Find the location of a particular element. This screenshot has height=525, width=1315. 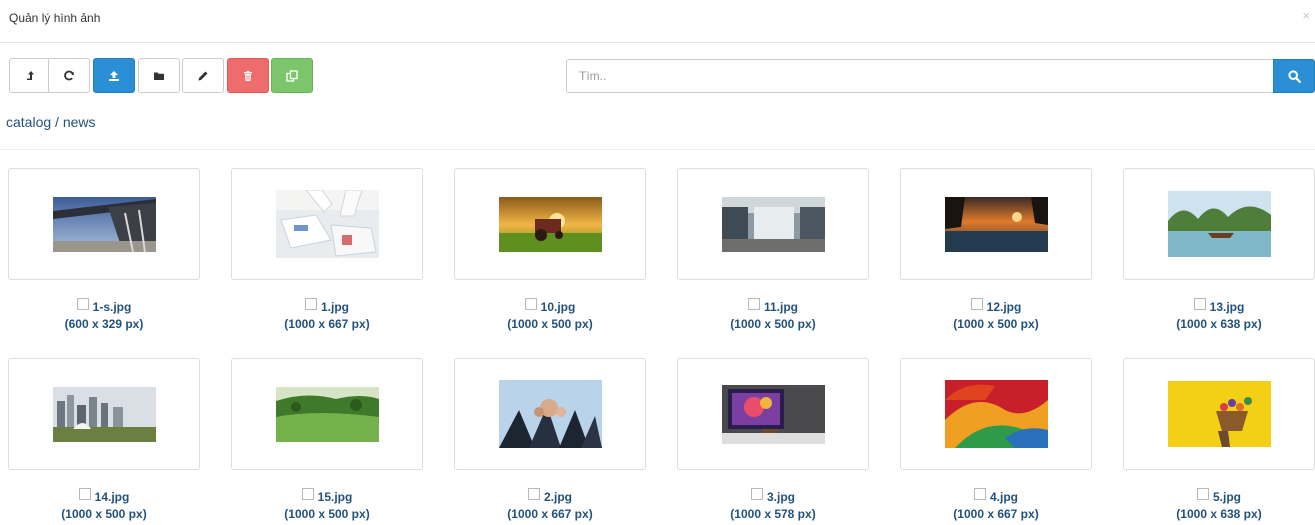

breadcrumb-item-catalog: catalog is located at coordinates (28, 122).